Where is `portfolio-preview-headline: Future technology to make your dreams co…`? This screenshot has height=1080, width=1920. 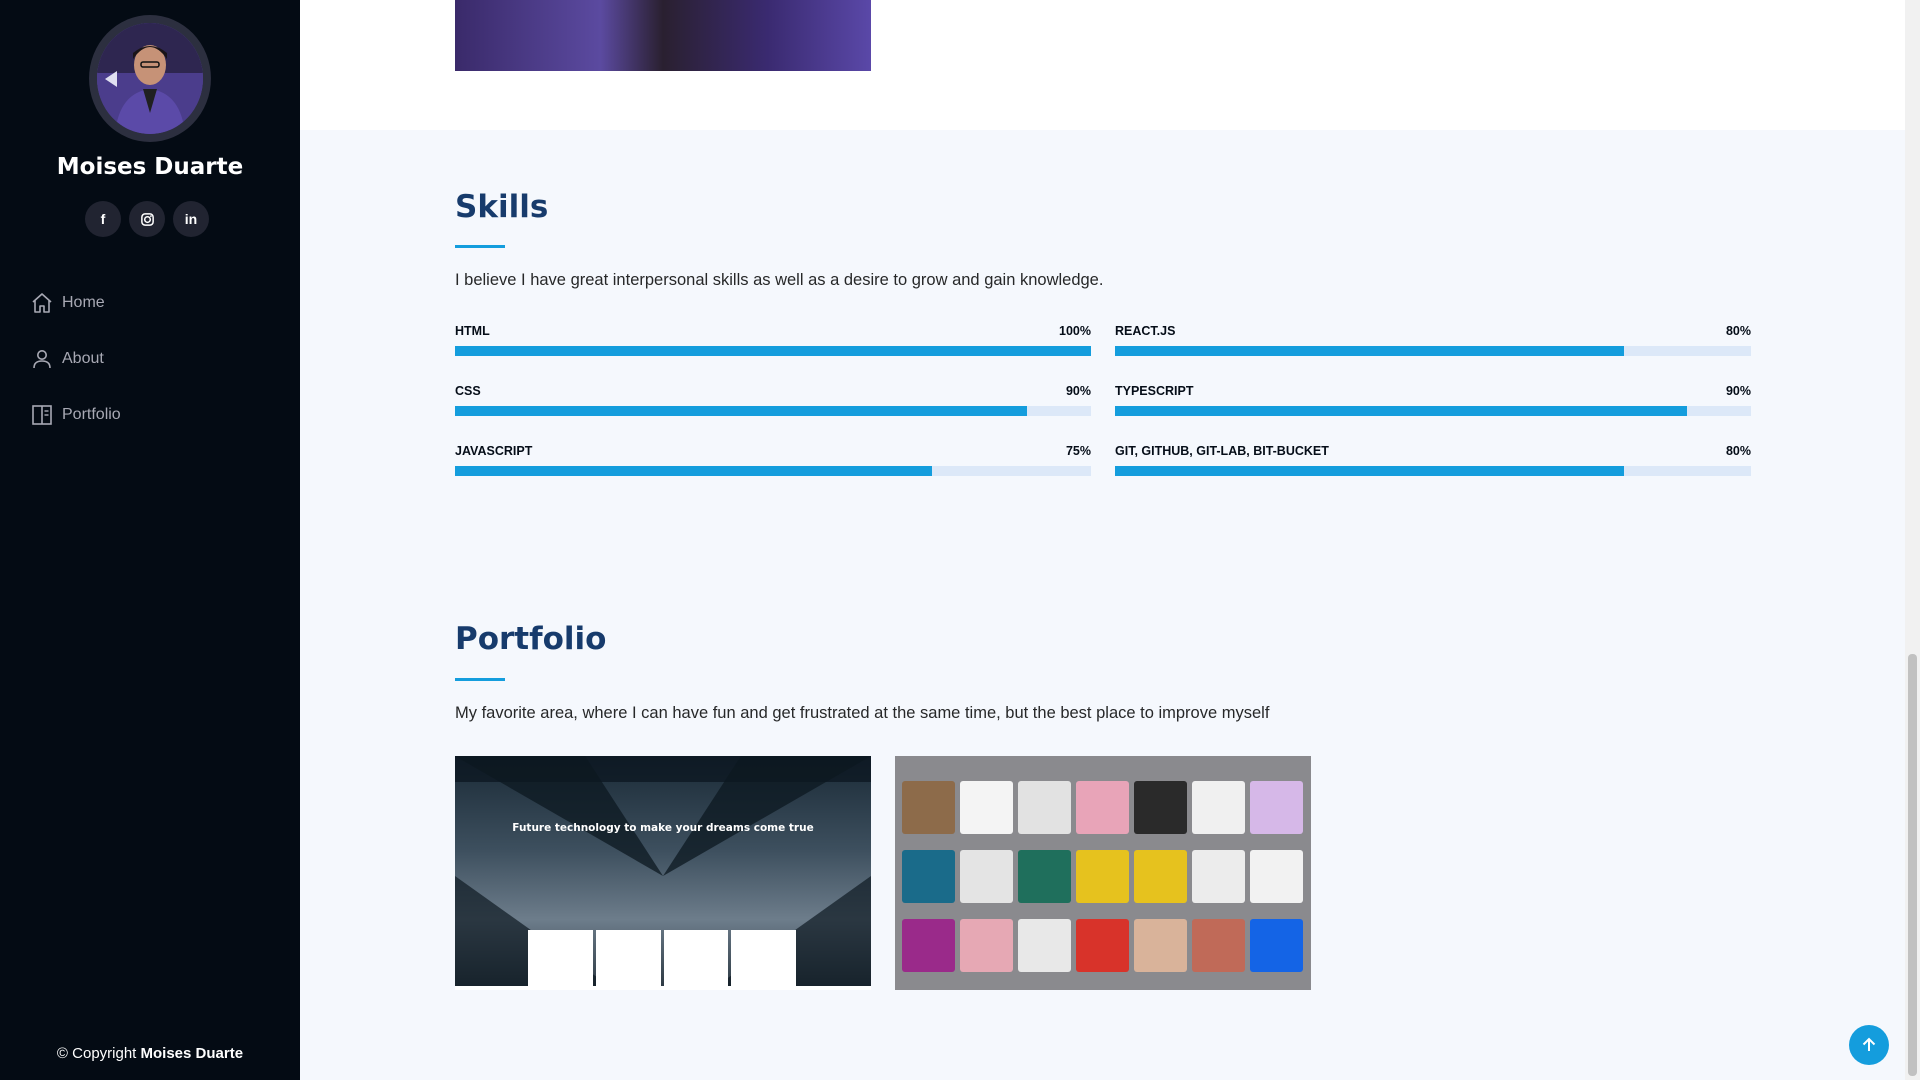 portfolio-preview-headline: Future technology to make your dreams co… is located at coordinates (663, 828).